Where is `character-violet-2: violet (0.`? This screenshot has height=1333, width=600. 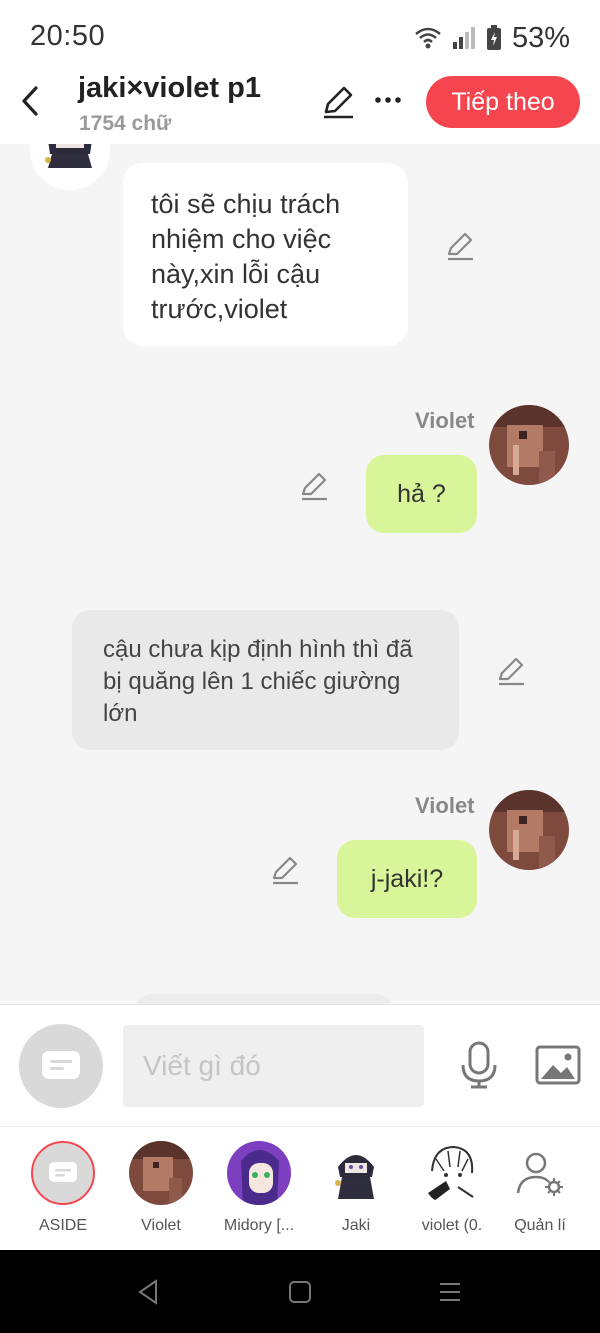
character-violet-2: violet (0. is located at coordinates (452, 1188).